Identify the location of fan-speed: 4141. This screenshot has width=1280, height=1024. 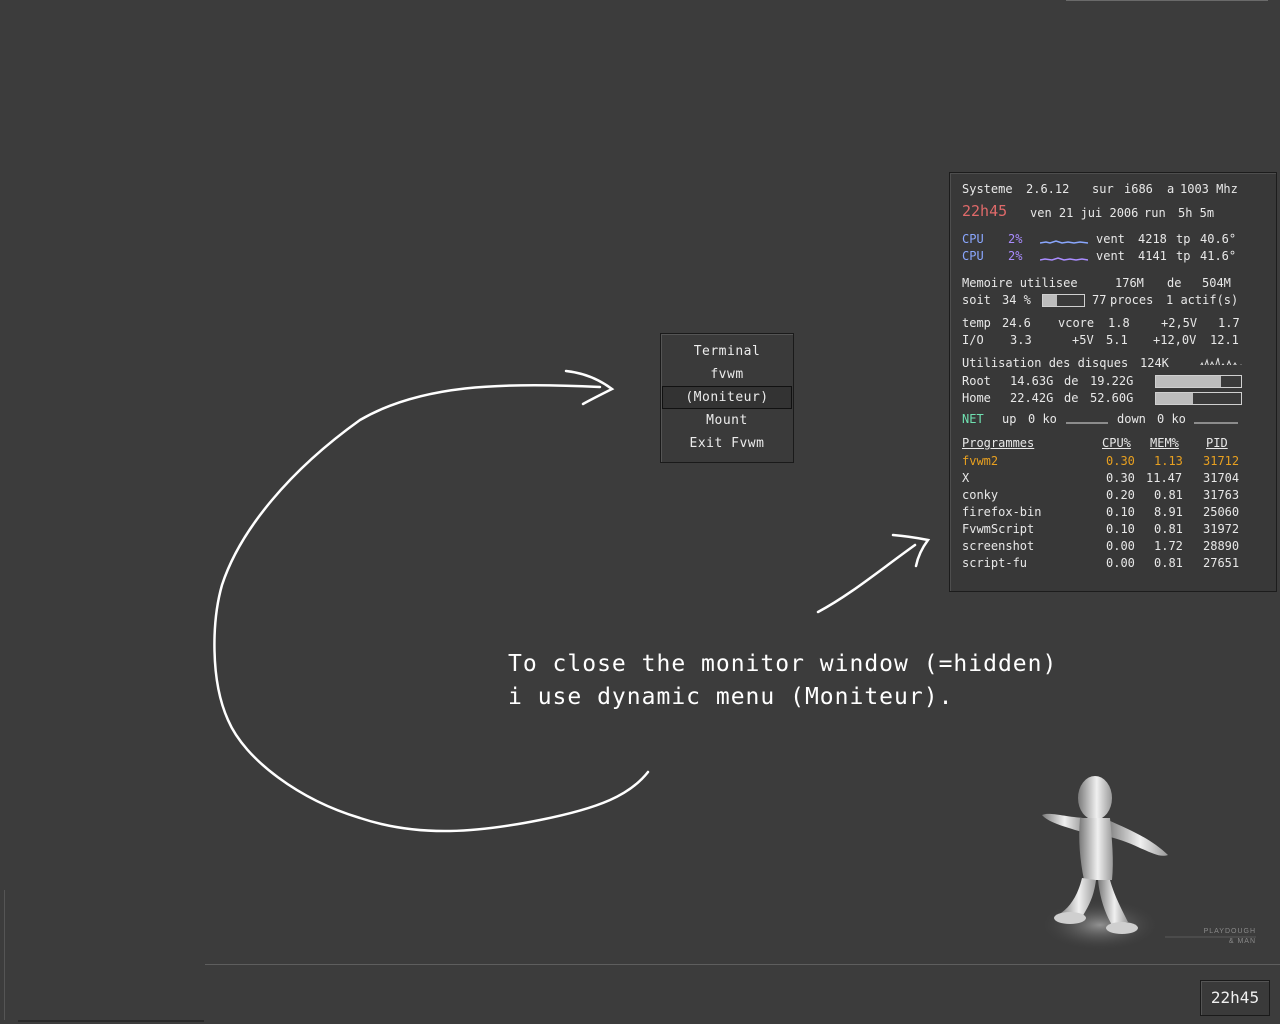
(1152, 256).